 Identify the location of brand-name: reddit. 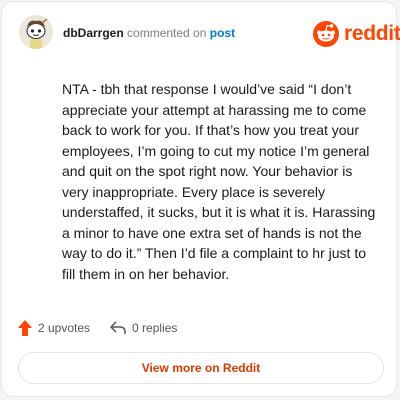
(372, 33).